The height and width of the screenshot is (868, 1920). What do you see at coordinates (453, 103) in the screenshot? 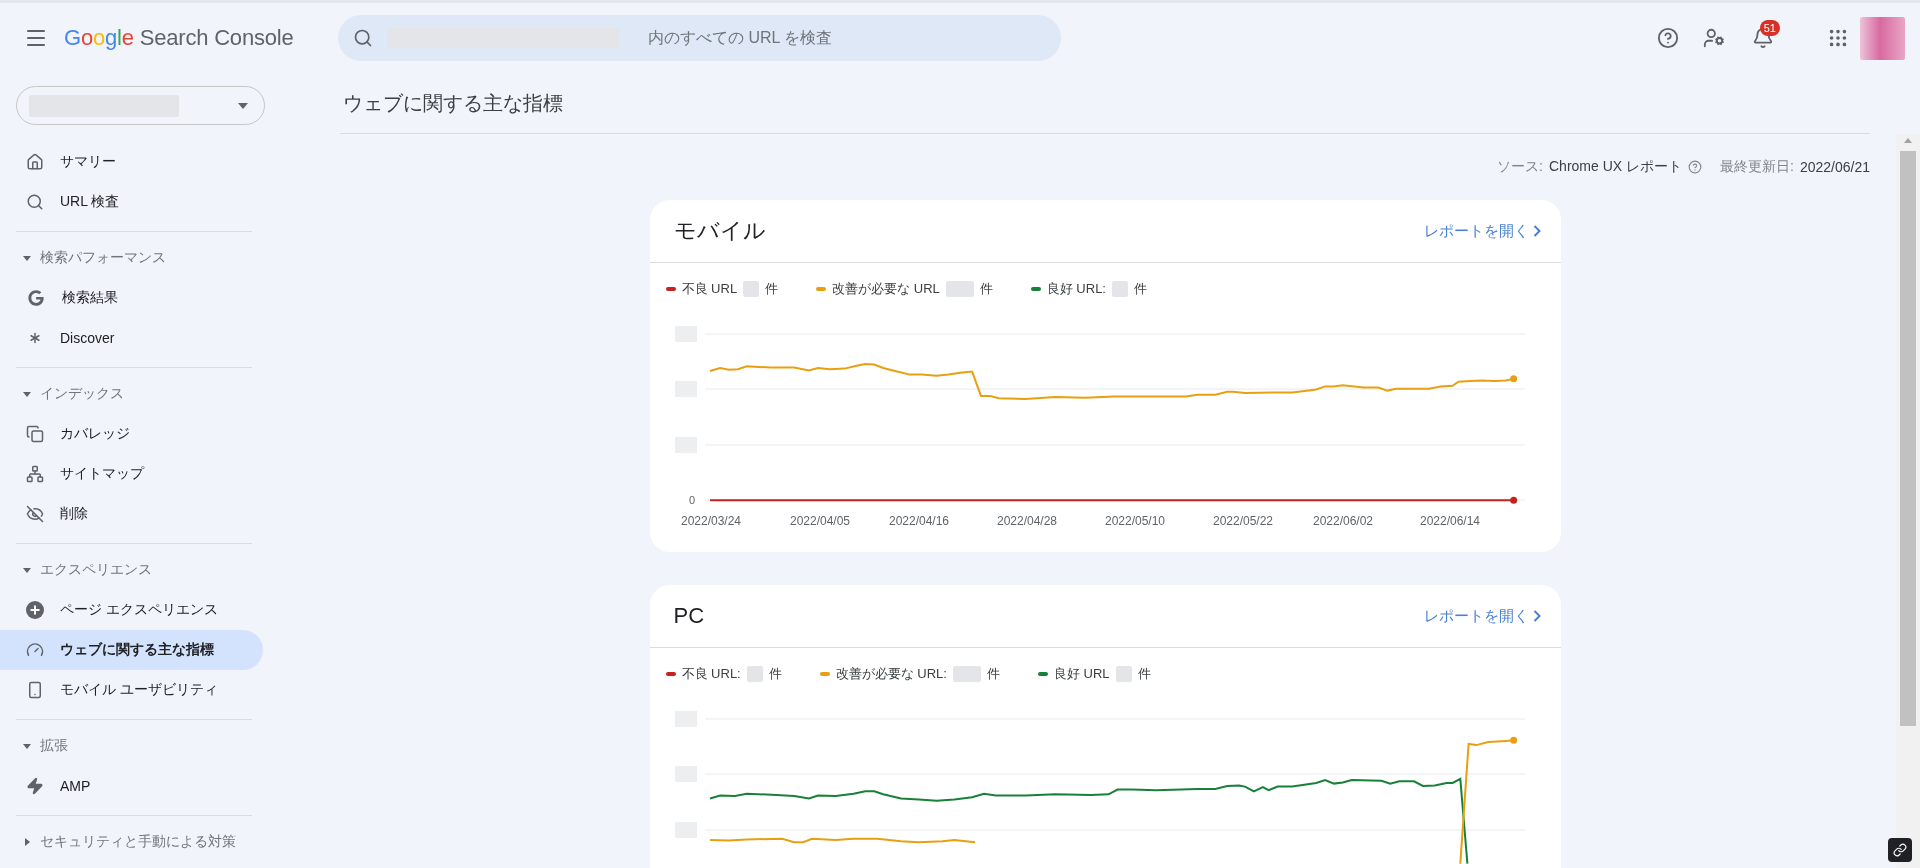
I see `page-title: ウェブに関する主な指標` at bounding box center [453, 103].